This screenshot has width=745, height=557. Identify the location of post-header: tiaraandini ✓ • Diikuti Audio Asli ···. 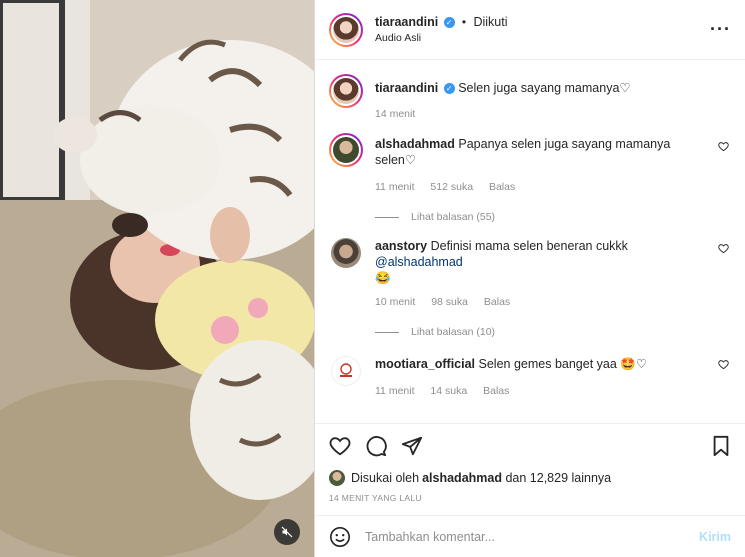
(530, 30).